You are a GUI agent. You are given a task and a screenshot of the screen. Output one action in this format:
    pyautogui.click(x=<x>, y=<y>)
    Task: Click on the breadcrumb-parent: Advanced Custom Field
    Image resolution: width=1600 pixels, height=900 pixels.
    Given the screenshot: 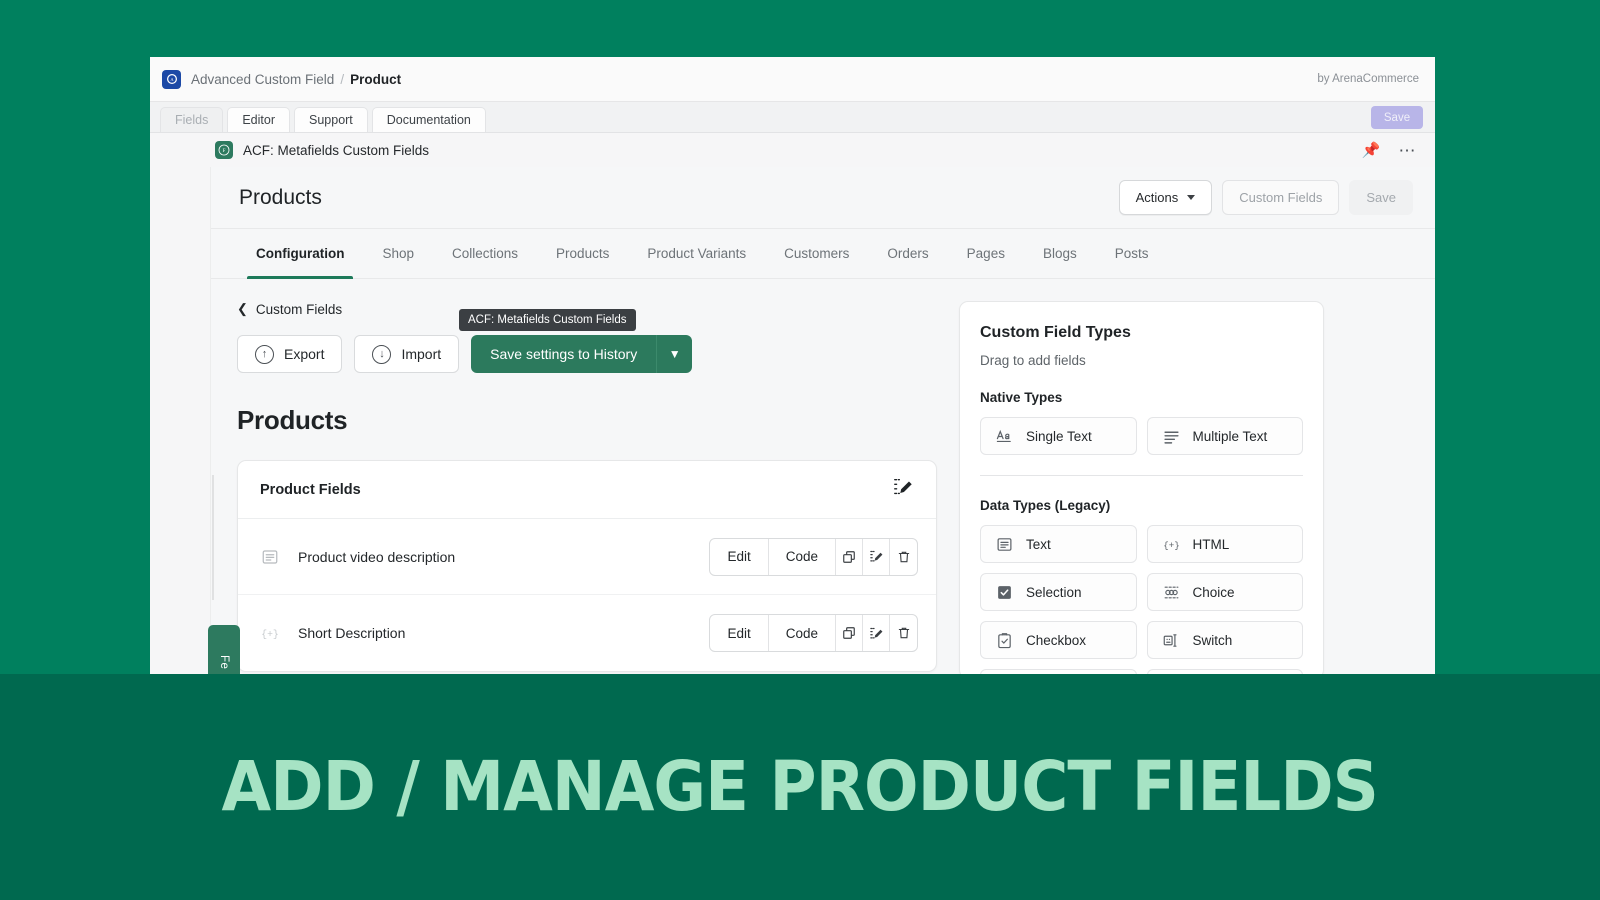 What is the action you would take?
    pyautogui.click(x=262, y=79)
    